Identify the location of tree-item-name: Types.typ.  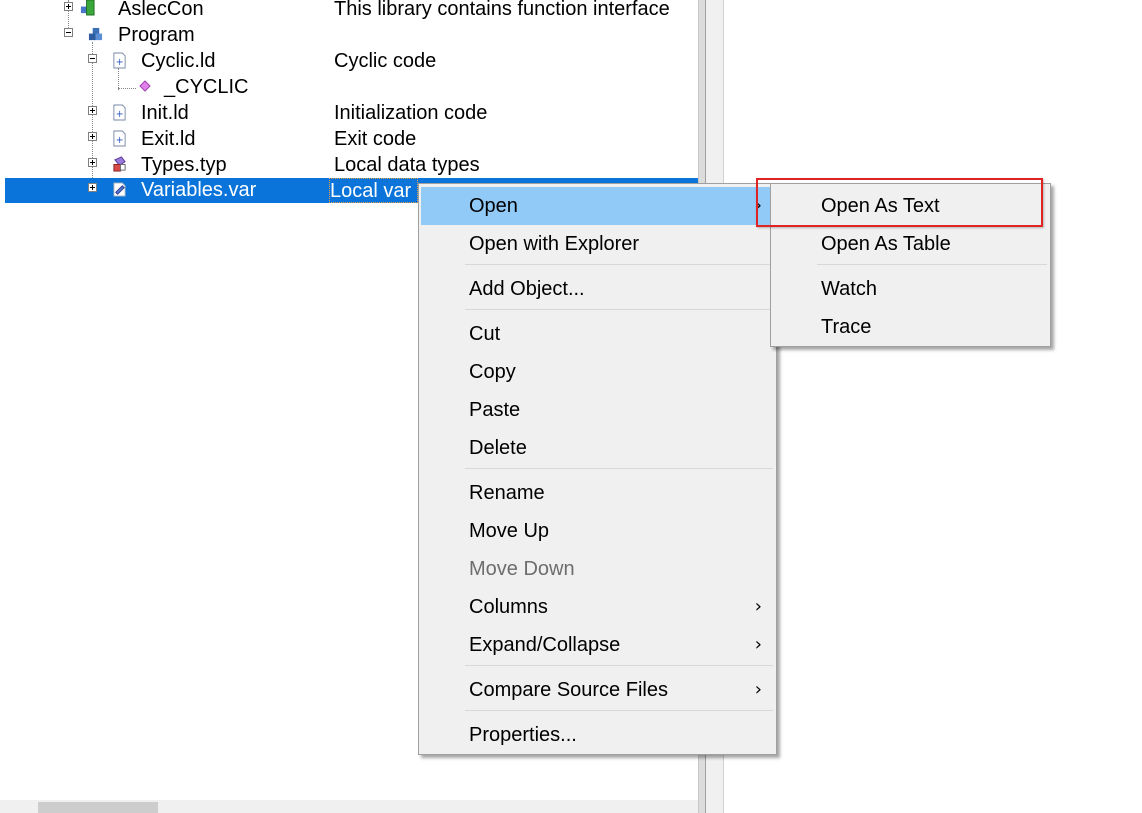
(184, 165).